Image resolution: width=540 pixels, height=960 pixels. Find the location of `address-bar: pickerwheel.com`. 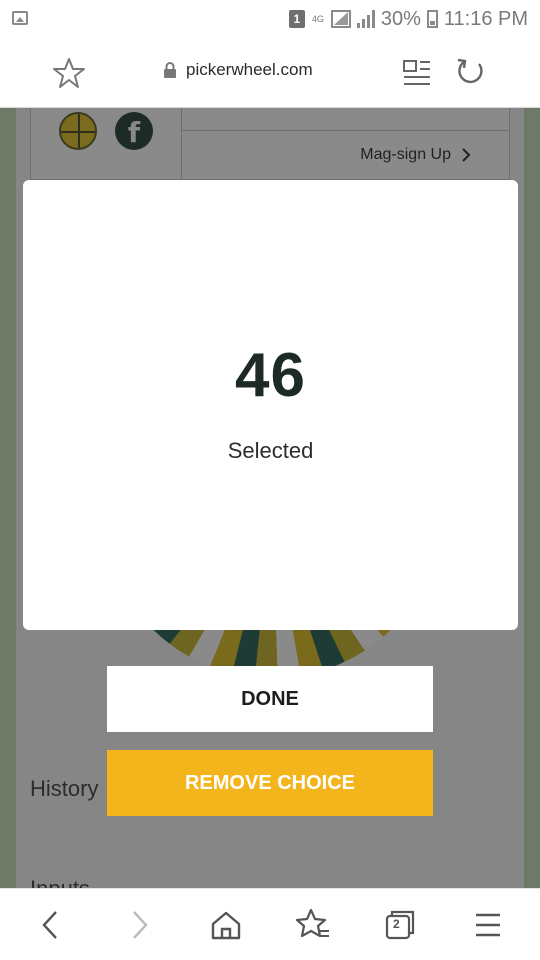

address-bar: pickerwheel.com is located at coordinates (270, 73).